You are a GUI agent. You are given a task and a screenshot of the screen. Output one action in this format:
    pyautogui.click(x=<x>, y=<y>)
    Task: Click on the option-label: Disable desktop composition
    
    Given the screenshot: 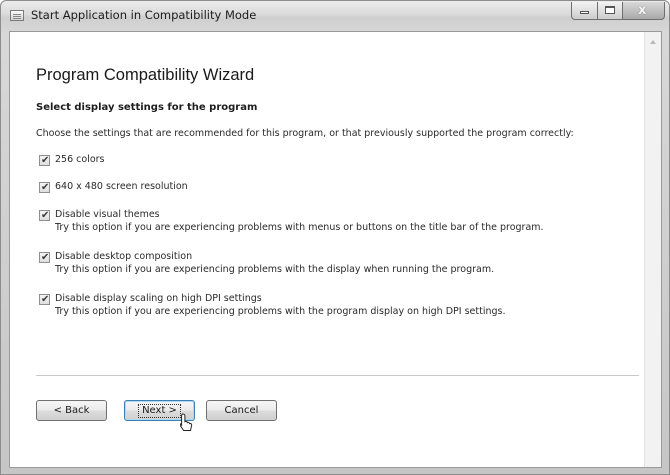 What is the action you would take?
    pyautogui.click(x=124, y=256)
    